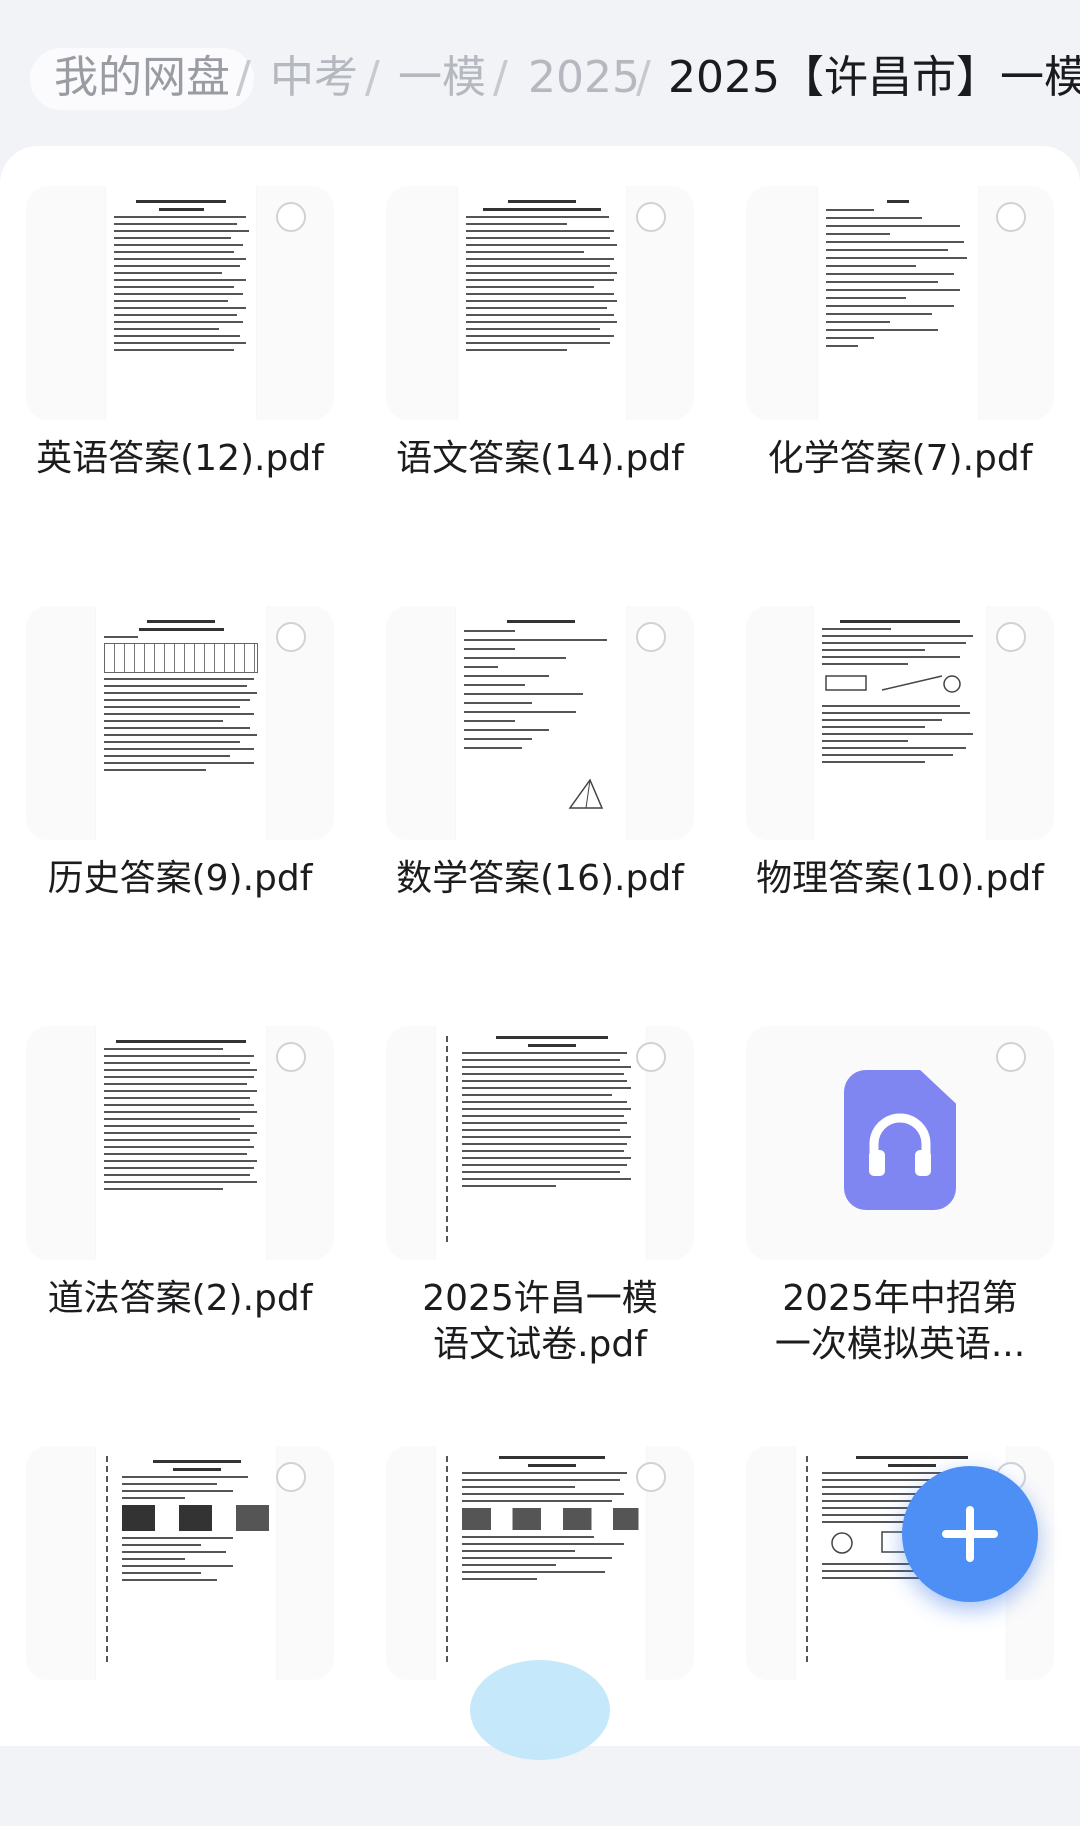 The height and width of the screenshot is (1826, 1080). I want to click on geometry-figure, so click(586, 793).